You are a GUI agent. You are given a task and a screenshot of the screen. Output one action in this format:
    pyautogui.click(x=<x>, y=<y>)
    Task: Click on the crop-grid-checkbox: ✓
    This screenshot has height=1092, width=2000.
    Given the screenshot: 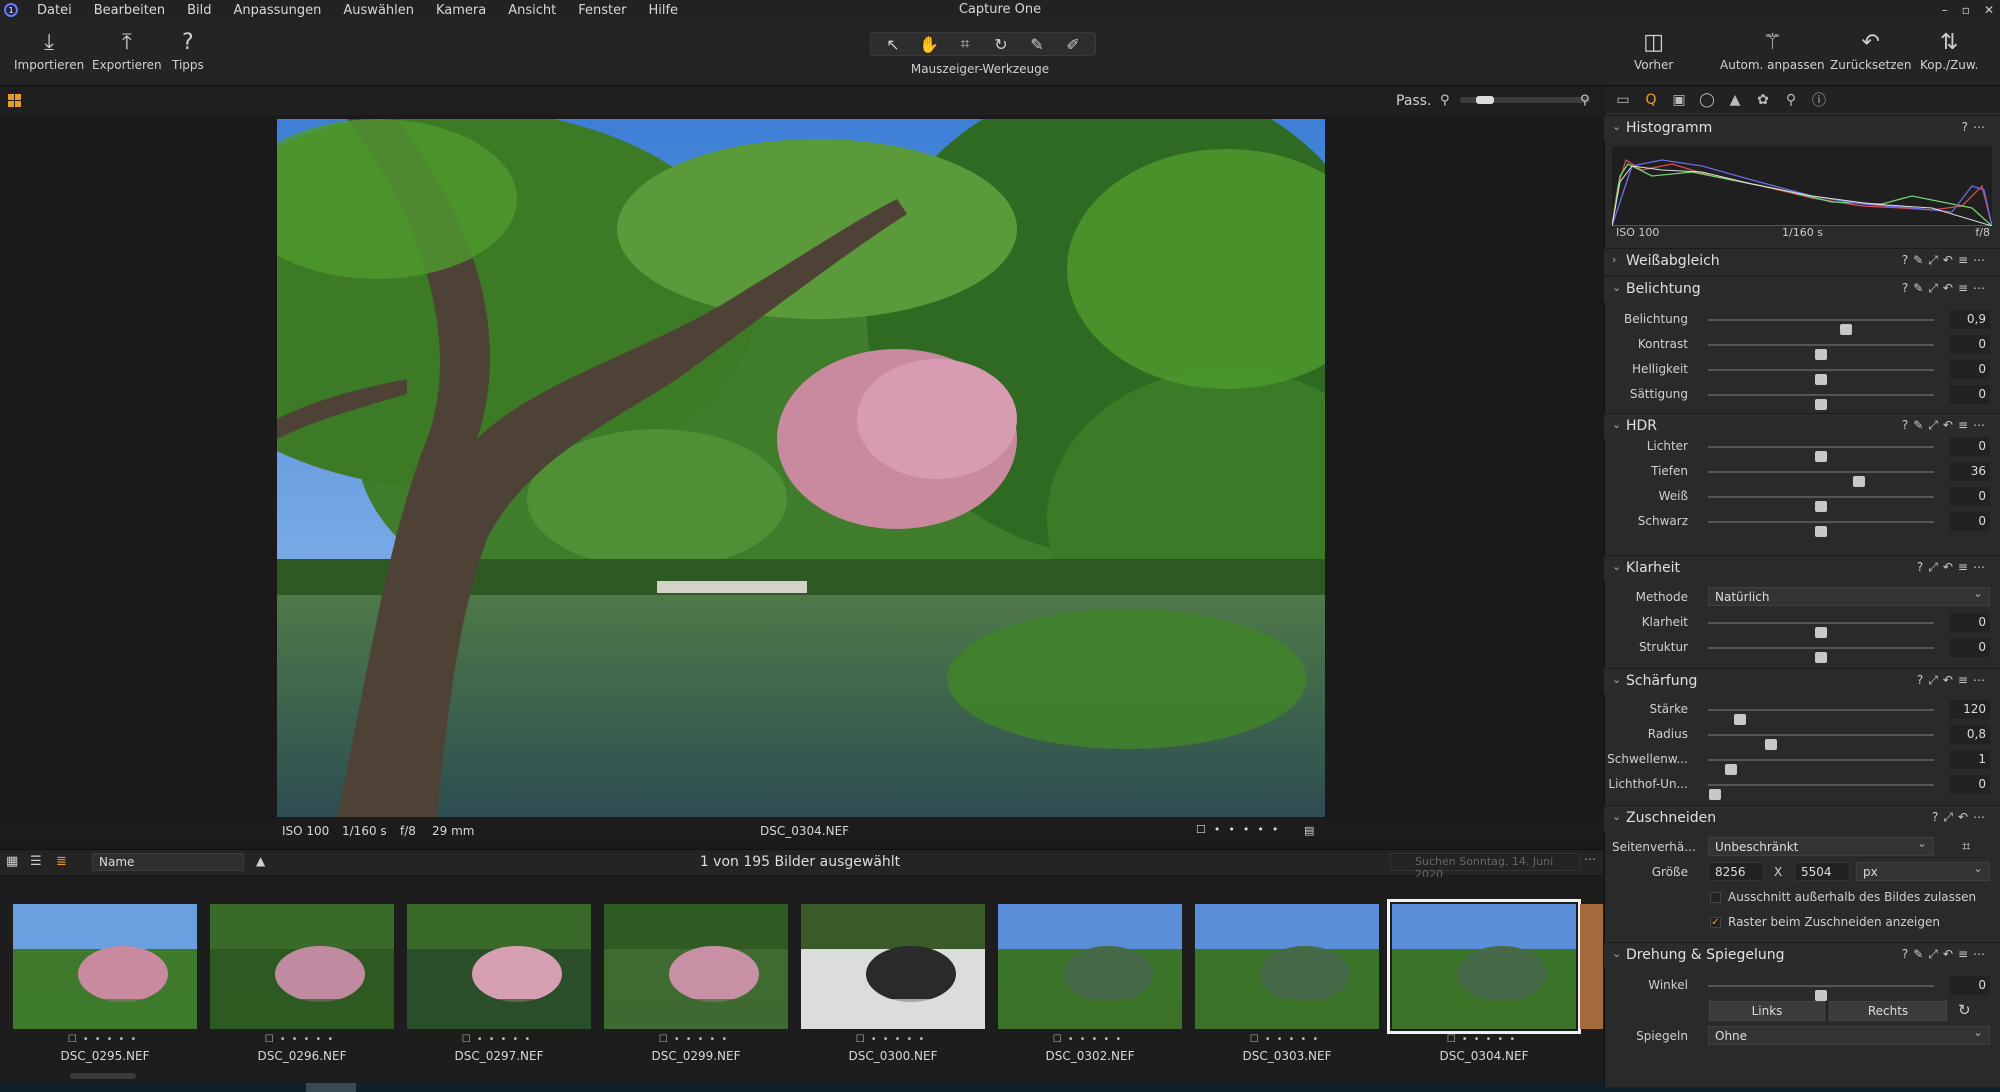 What is the action you would take?
    pyautogui.click(x=1715, y=922)
    